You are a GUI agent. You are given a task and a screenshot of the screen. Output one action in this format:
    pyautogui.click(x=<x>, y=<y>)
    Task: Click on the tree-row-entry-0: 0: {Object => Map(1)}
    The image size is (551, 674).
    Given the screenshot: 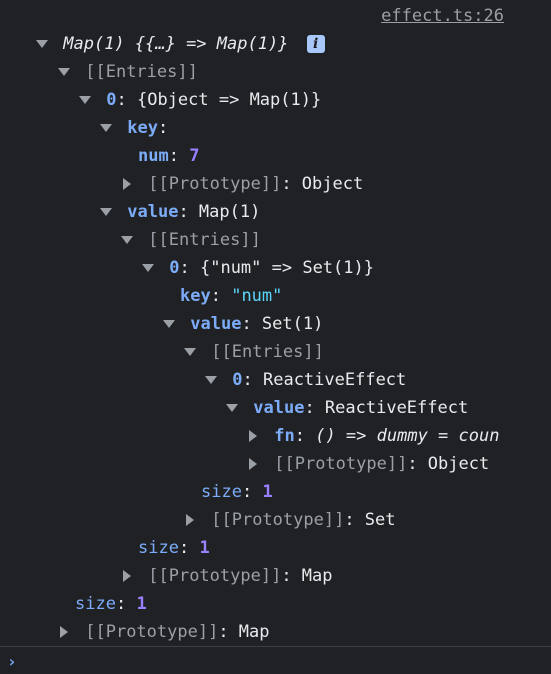 What is the action you would take?
    pyautogui.click(x=275, y=100)
    